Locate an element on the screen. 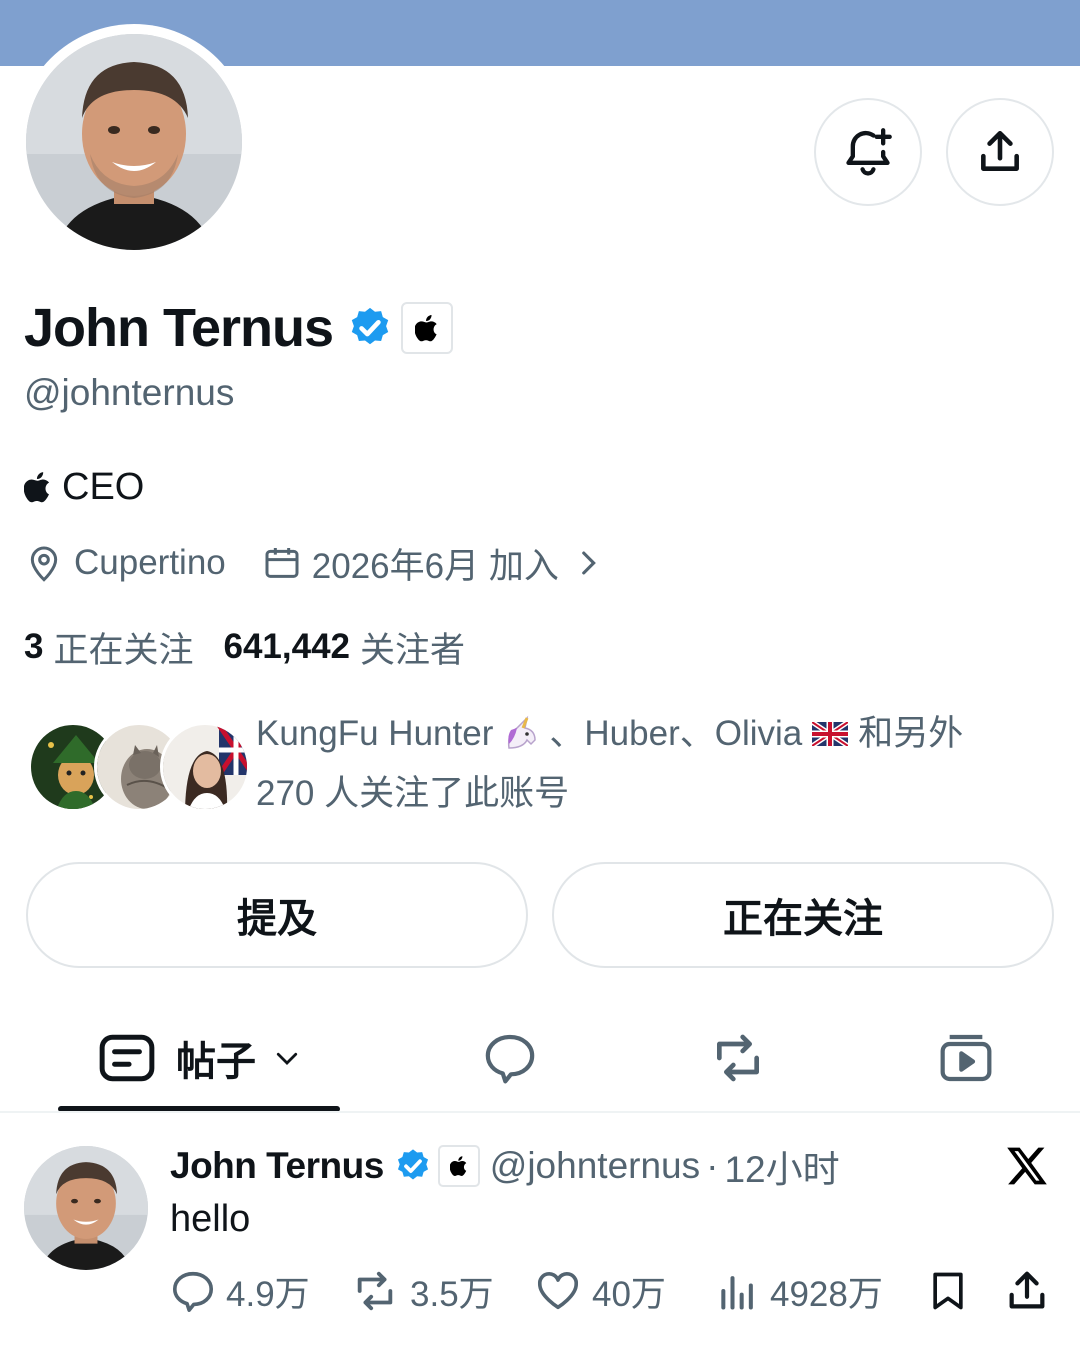 The image size is (1080, 1352). join-date-text: 2026年6月 加入 is located at coordinates (435, 566).